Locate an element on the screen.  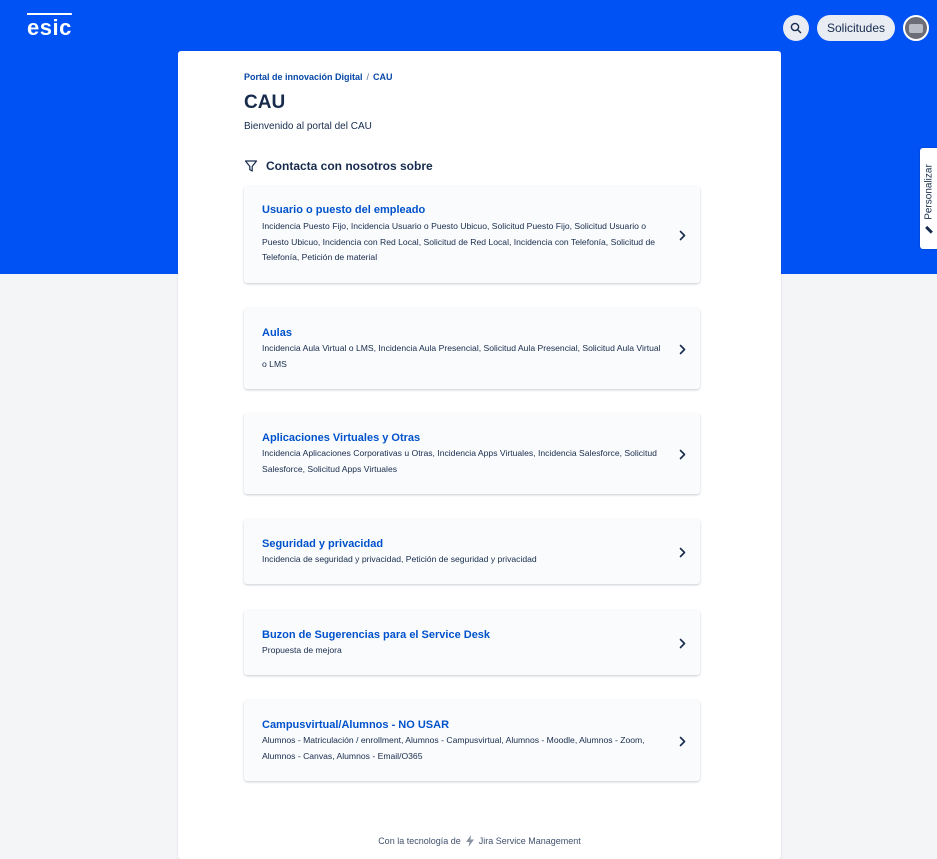
footer-prefix: Con la tecnología de is located at coordinates (419, 841).